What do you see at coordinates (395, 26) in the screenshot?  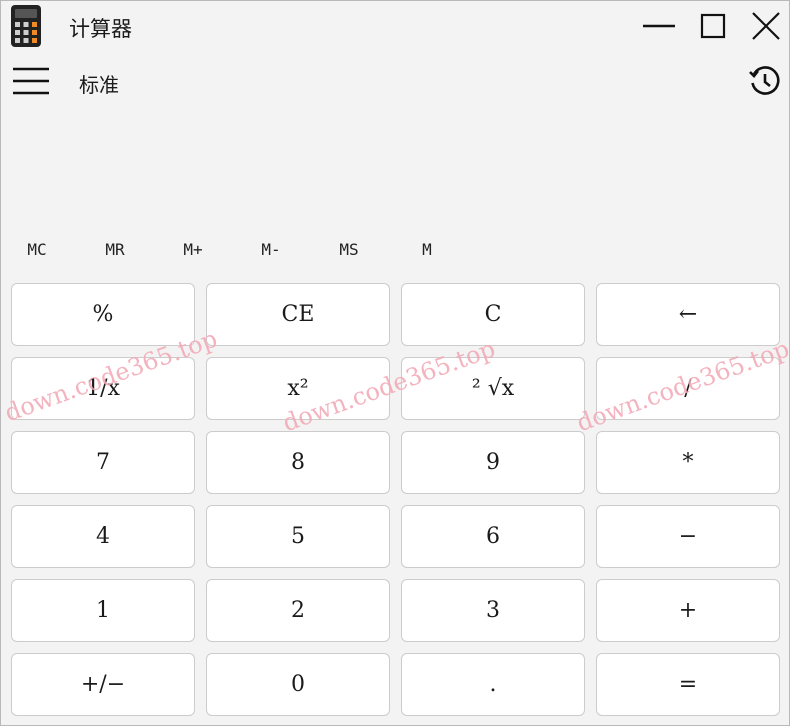 I see `title-bar: 计算器` at bounding box center [395, 26].